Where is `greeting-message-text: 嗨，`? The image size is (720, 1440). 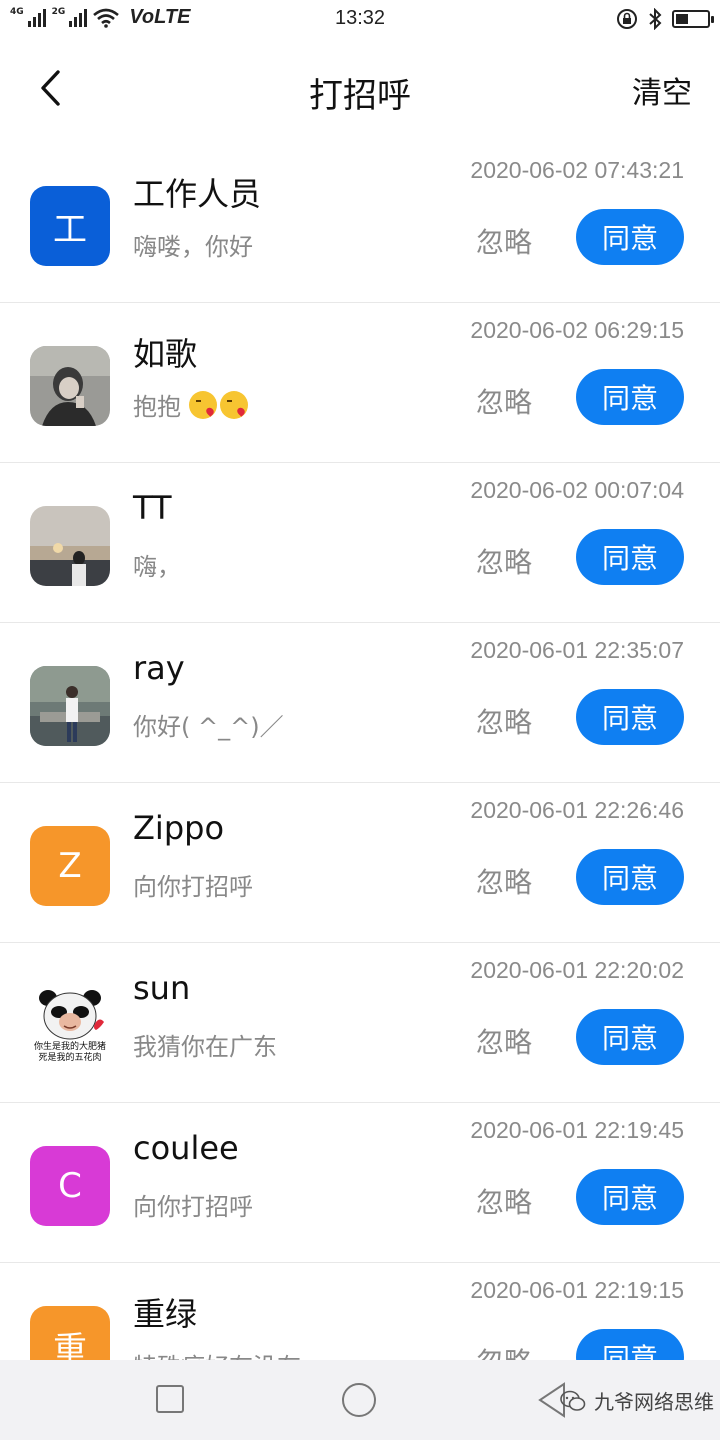 greeting-message-text: 嗨， is located at coordinates (157, 567).